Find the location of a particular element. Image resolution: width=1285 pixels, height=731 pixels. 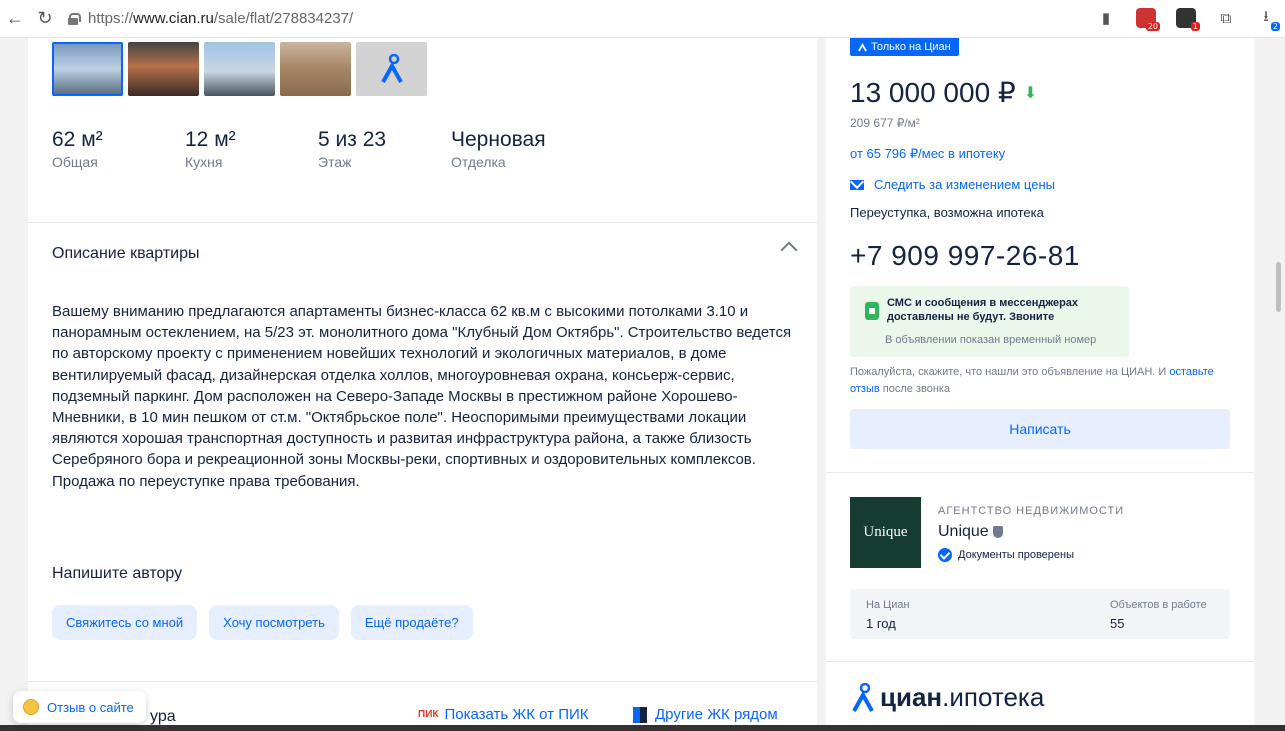

feedback-label: Отзыв о сайте is located at coordinates (90, 707).